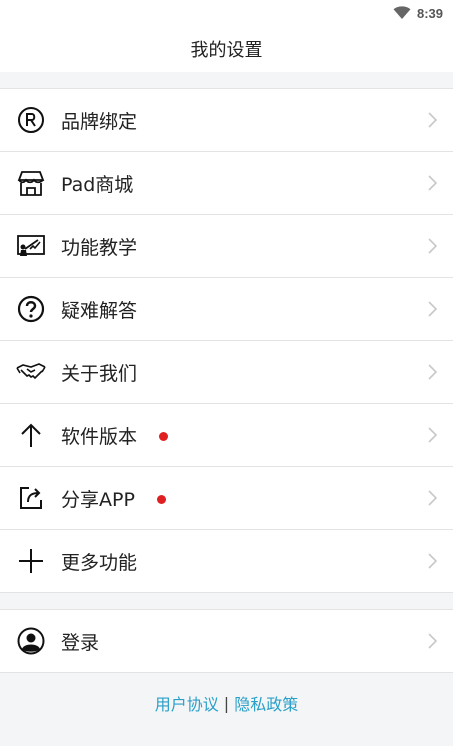 The width and height of the screenshot is (453, 746). I want to click on menu-item-about-us: 关于我们, so click(226, 372).